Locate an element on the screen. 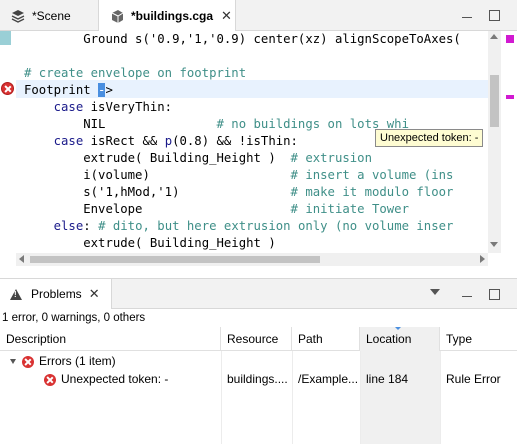  change-marker-icon is located at coordinates (5, 38).